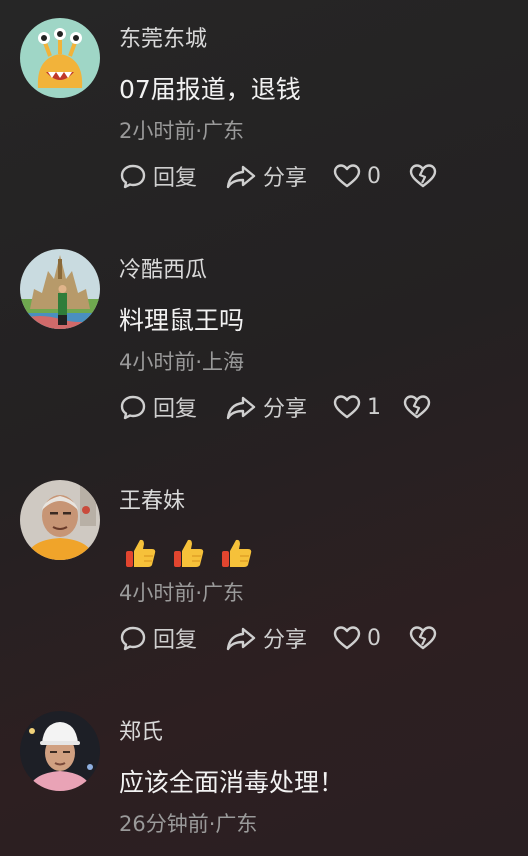 This screenshot has width=528, height=856. I want to click on like-count: 1, so click(374, 407).